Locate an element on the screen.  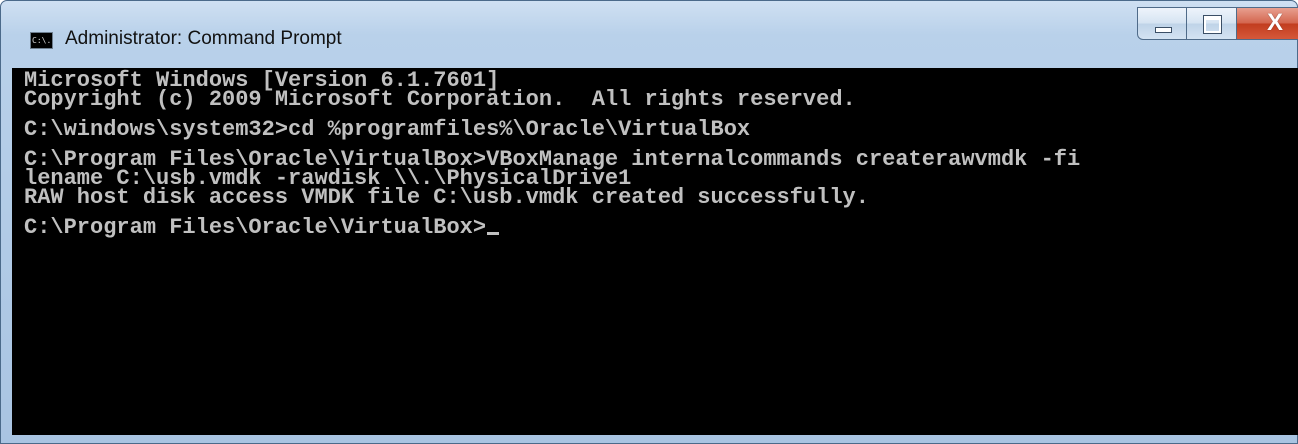
caption-buttons: X is located at coordinates (1217, 23).